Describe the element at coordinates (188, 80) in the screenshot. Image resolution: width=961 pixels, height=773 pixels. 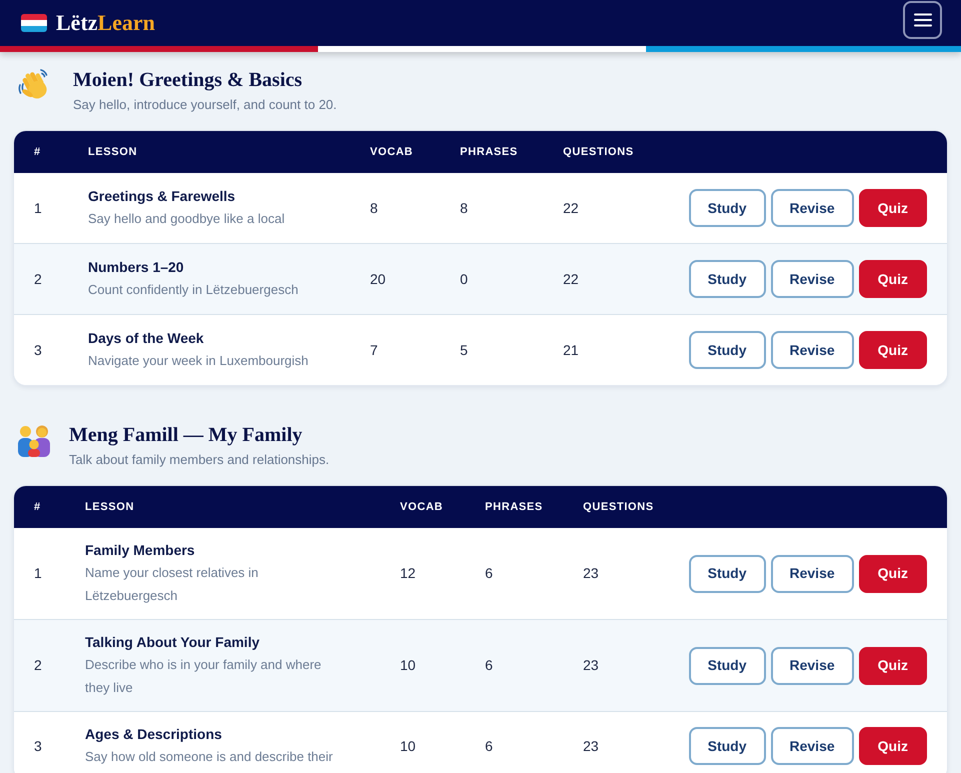
I see `section-title: Moien! Greetings & Basics` at that location.